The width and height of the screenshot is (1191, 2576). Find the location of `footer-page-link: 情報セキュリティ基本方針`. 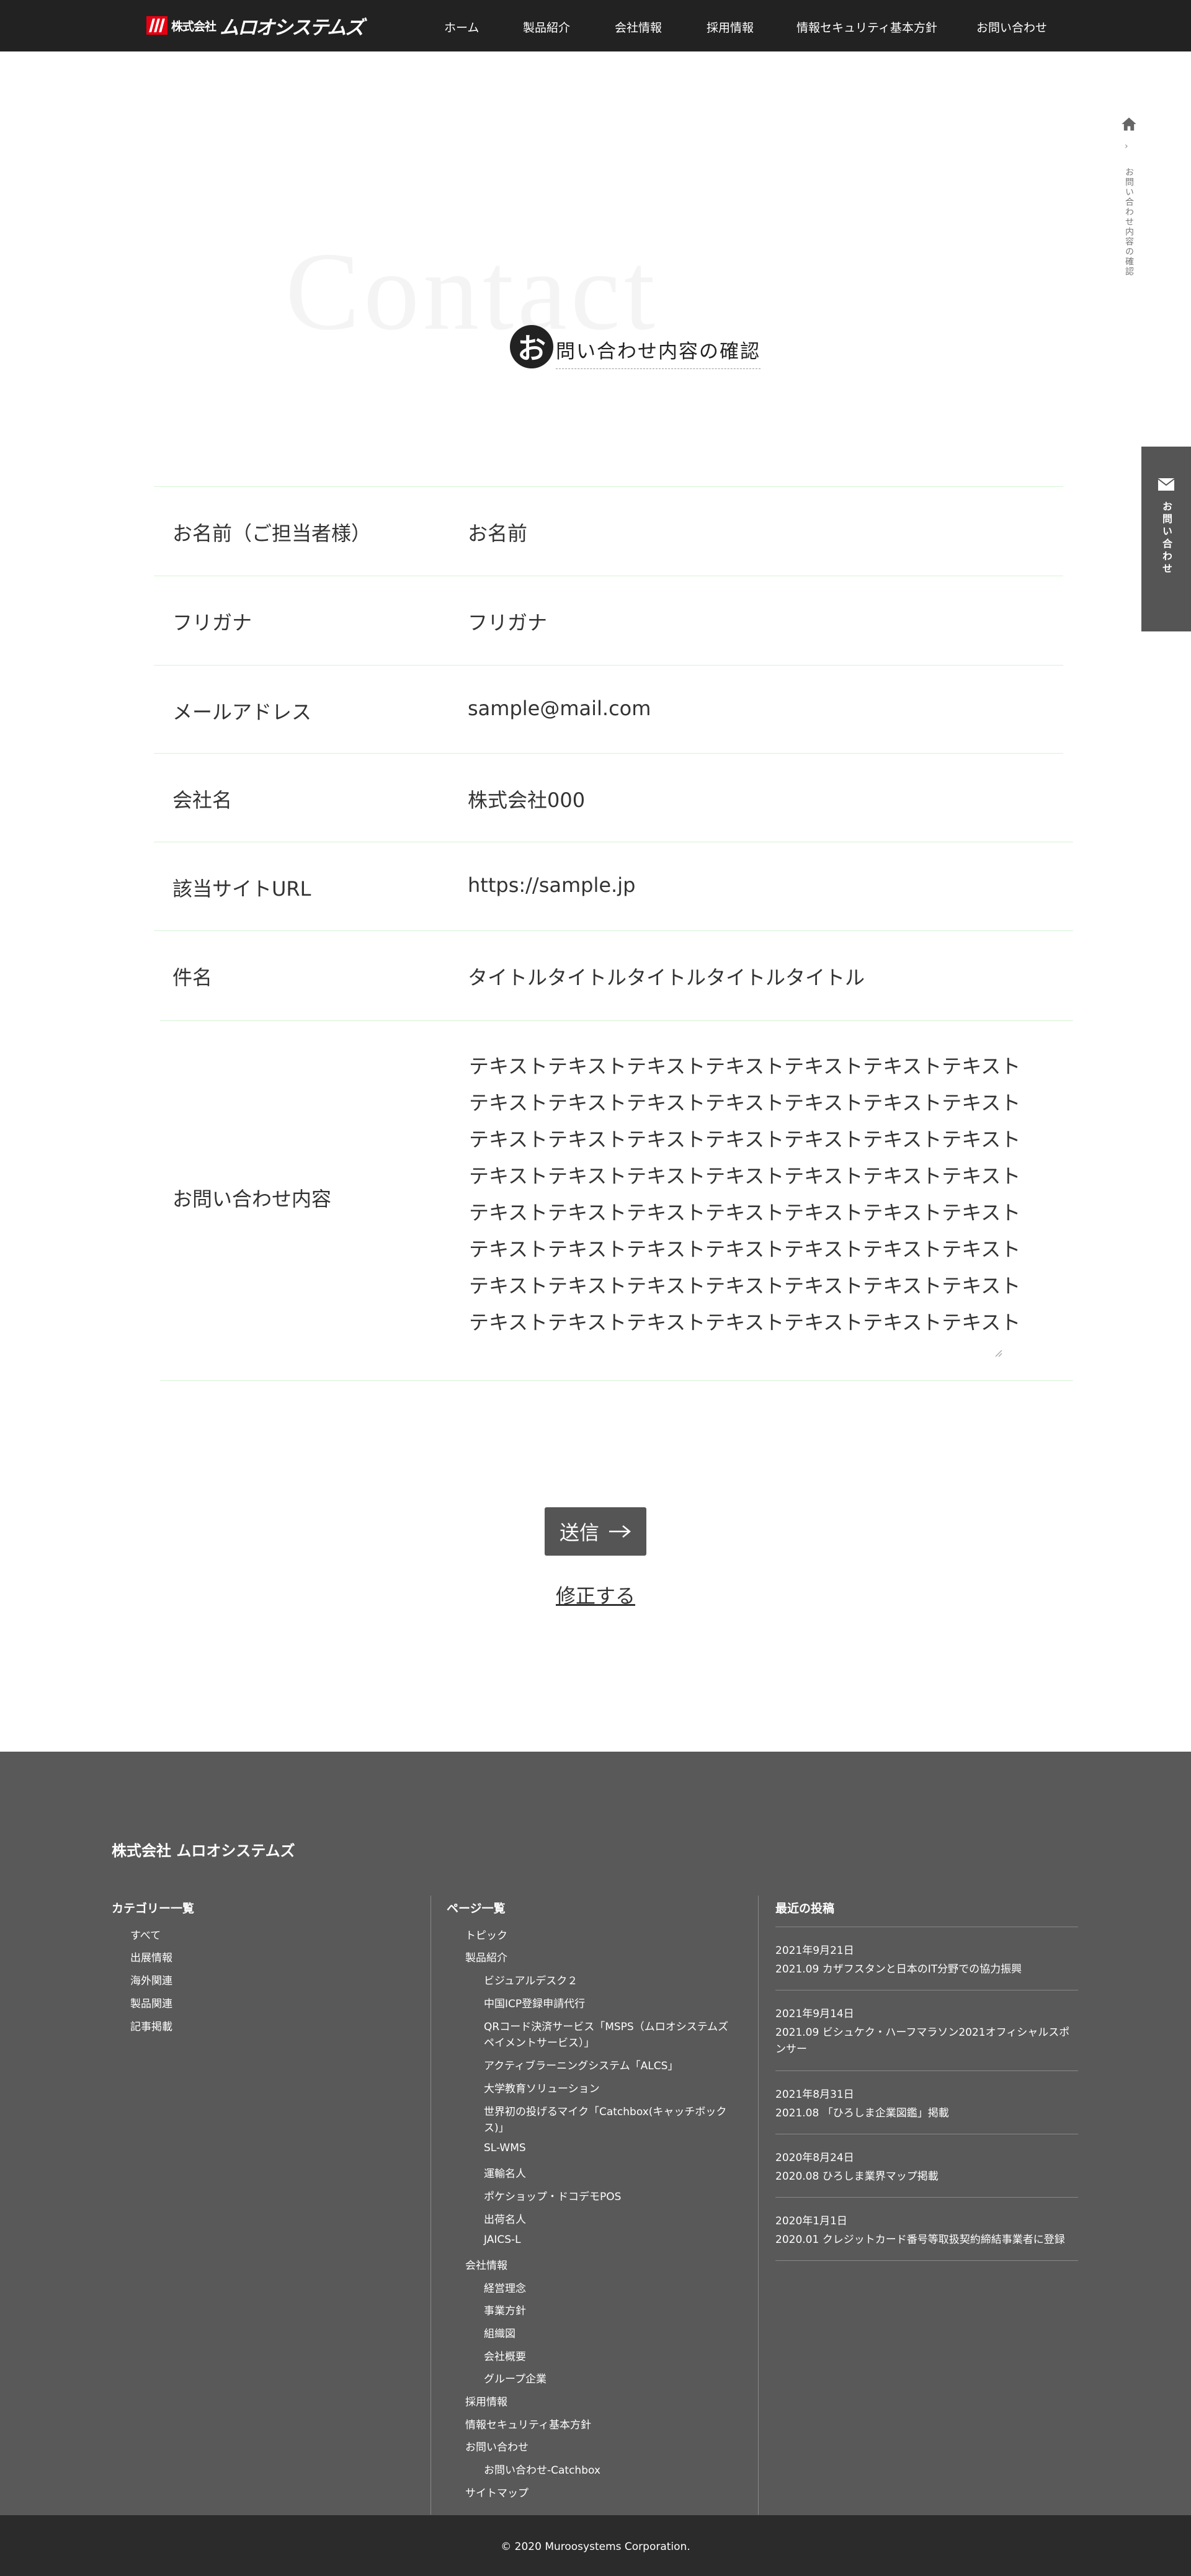

footer-page-link: 情報セキュリティ基本方針 is located at coordinates (528, 2424).